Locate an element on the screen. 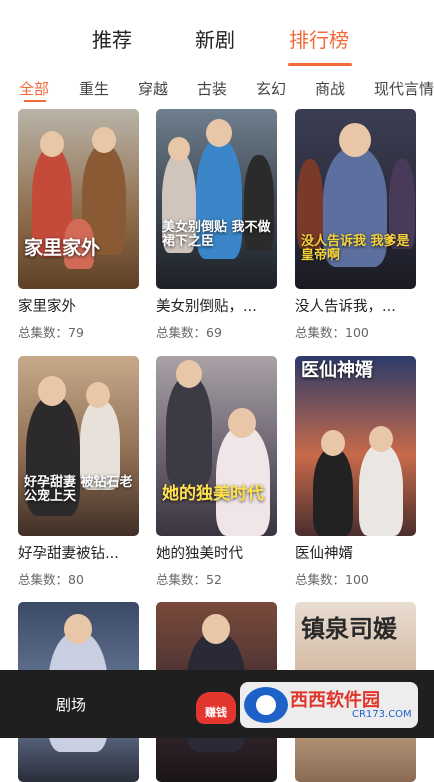  tab-recommend: 推荐 is located at coordinates (112, 38).